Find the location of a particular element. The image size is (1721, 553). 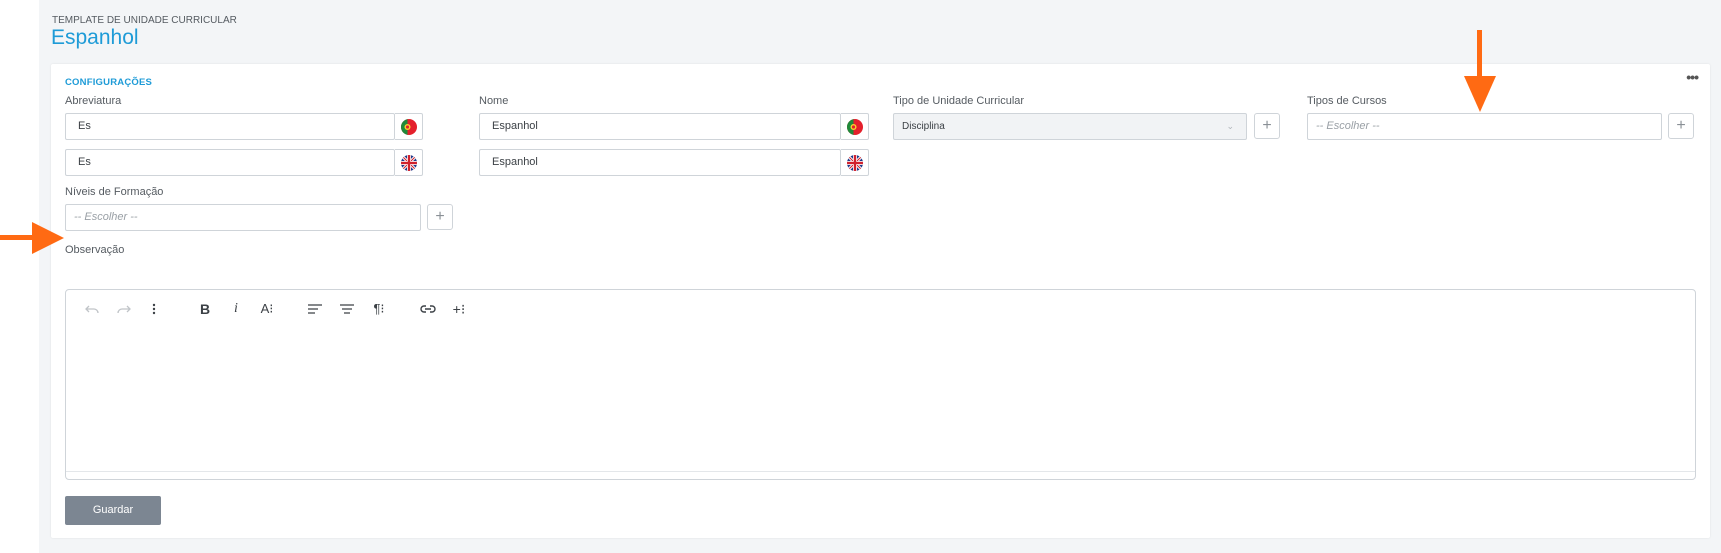

add-tipo-uc-button: + is located at coordinates (1267, 126).